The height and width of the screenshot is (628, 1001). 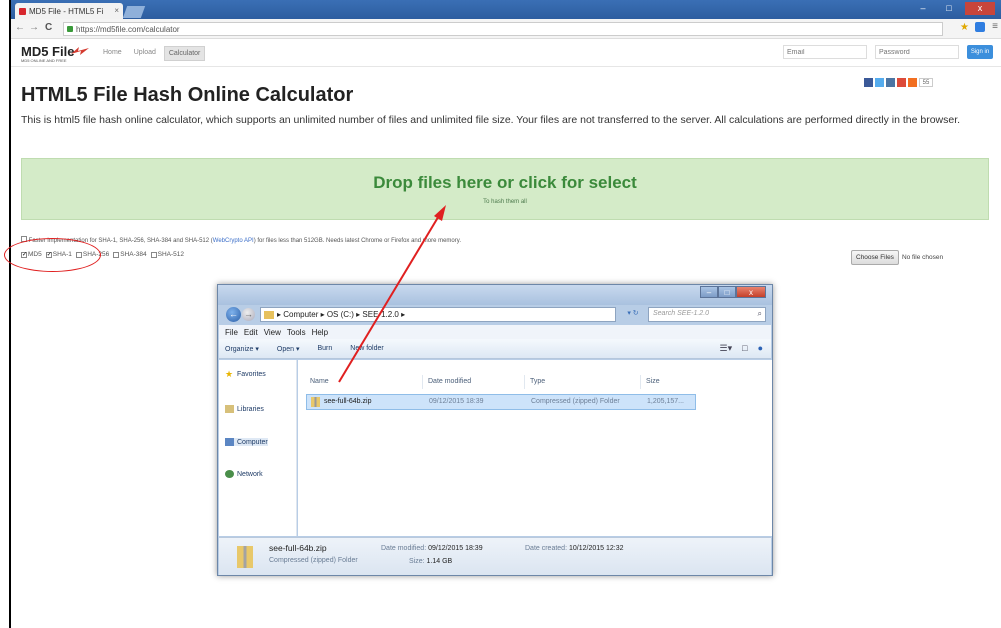 I want to click on close-window-button: x, so click(x=980, y=8).